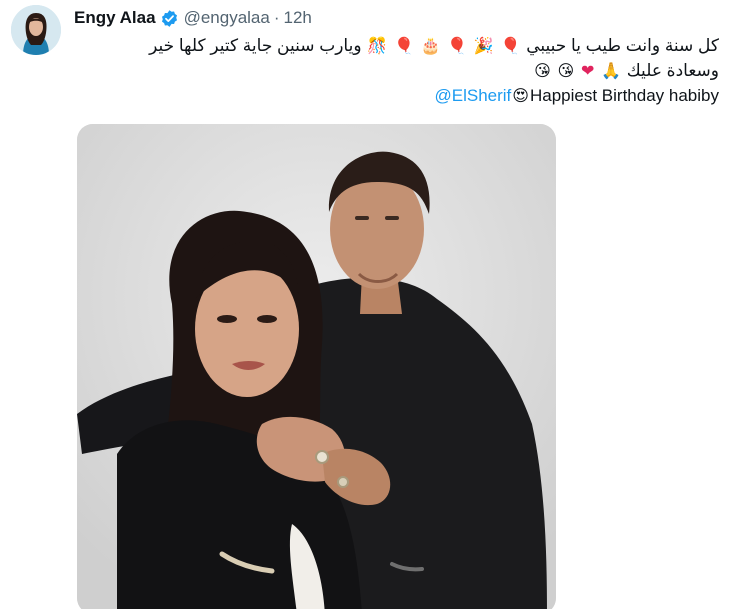 The width and height of the screenshot is (739, 609). What do you see at coordinates (36, 30) in the screenshot?
I see `avatar` at bounding box center [36, 30].